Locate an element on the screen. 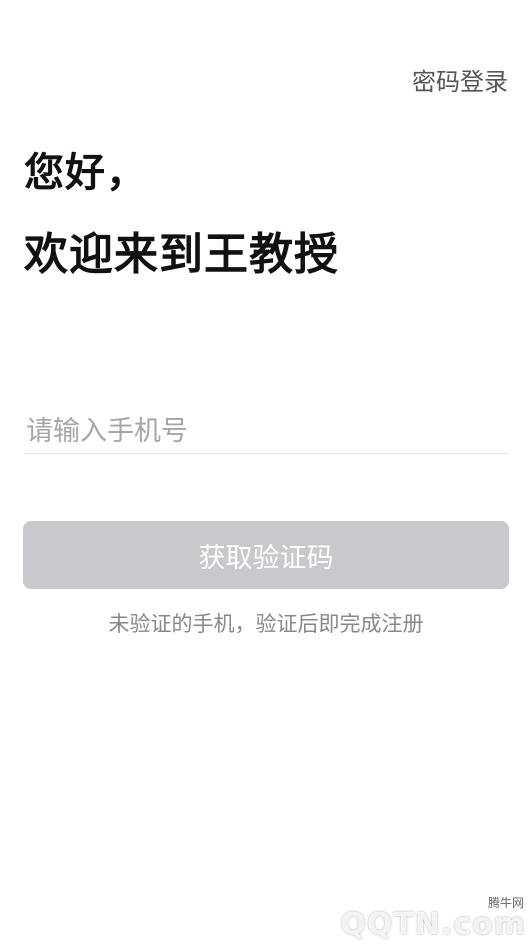 The width and height of the screenshot is (532, 946). watermark-site: QQTN.com is located at coordinates (433, 924).